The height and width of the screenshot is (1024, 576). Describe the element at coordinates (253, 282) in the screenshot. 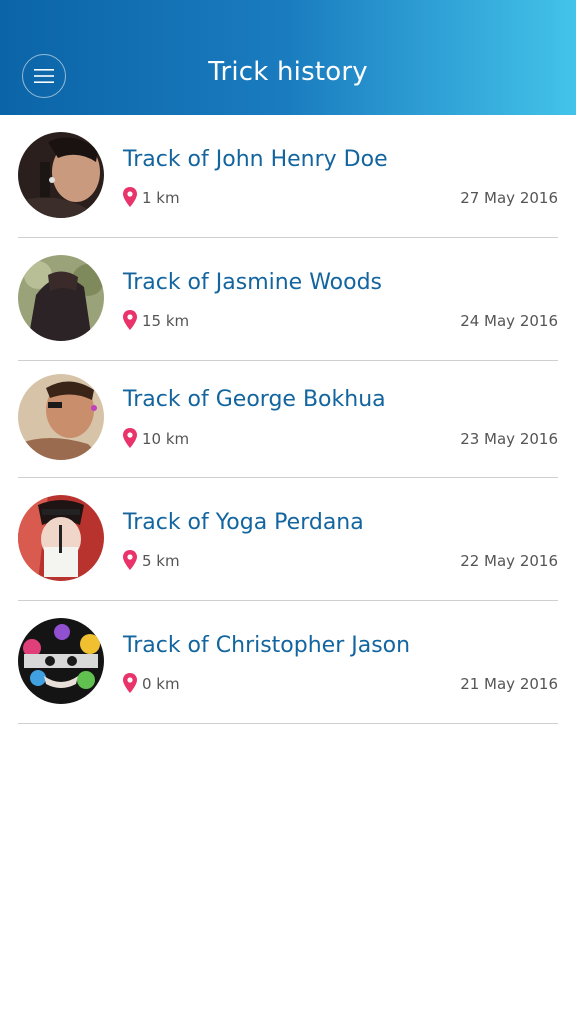

I see `track-name: Track of Jasmine Woods` at that location.